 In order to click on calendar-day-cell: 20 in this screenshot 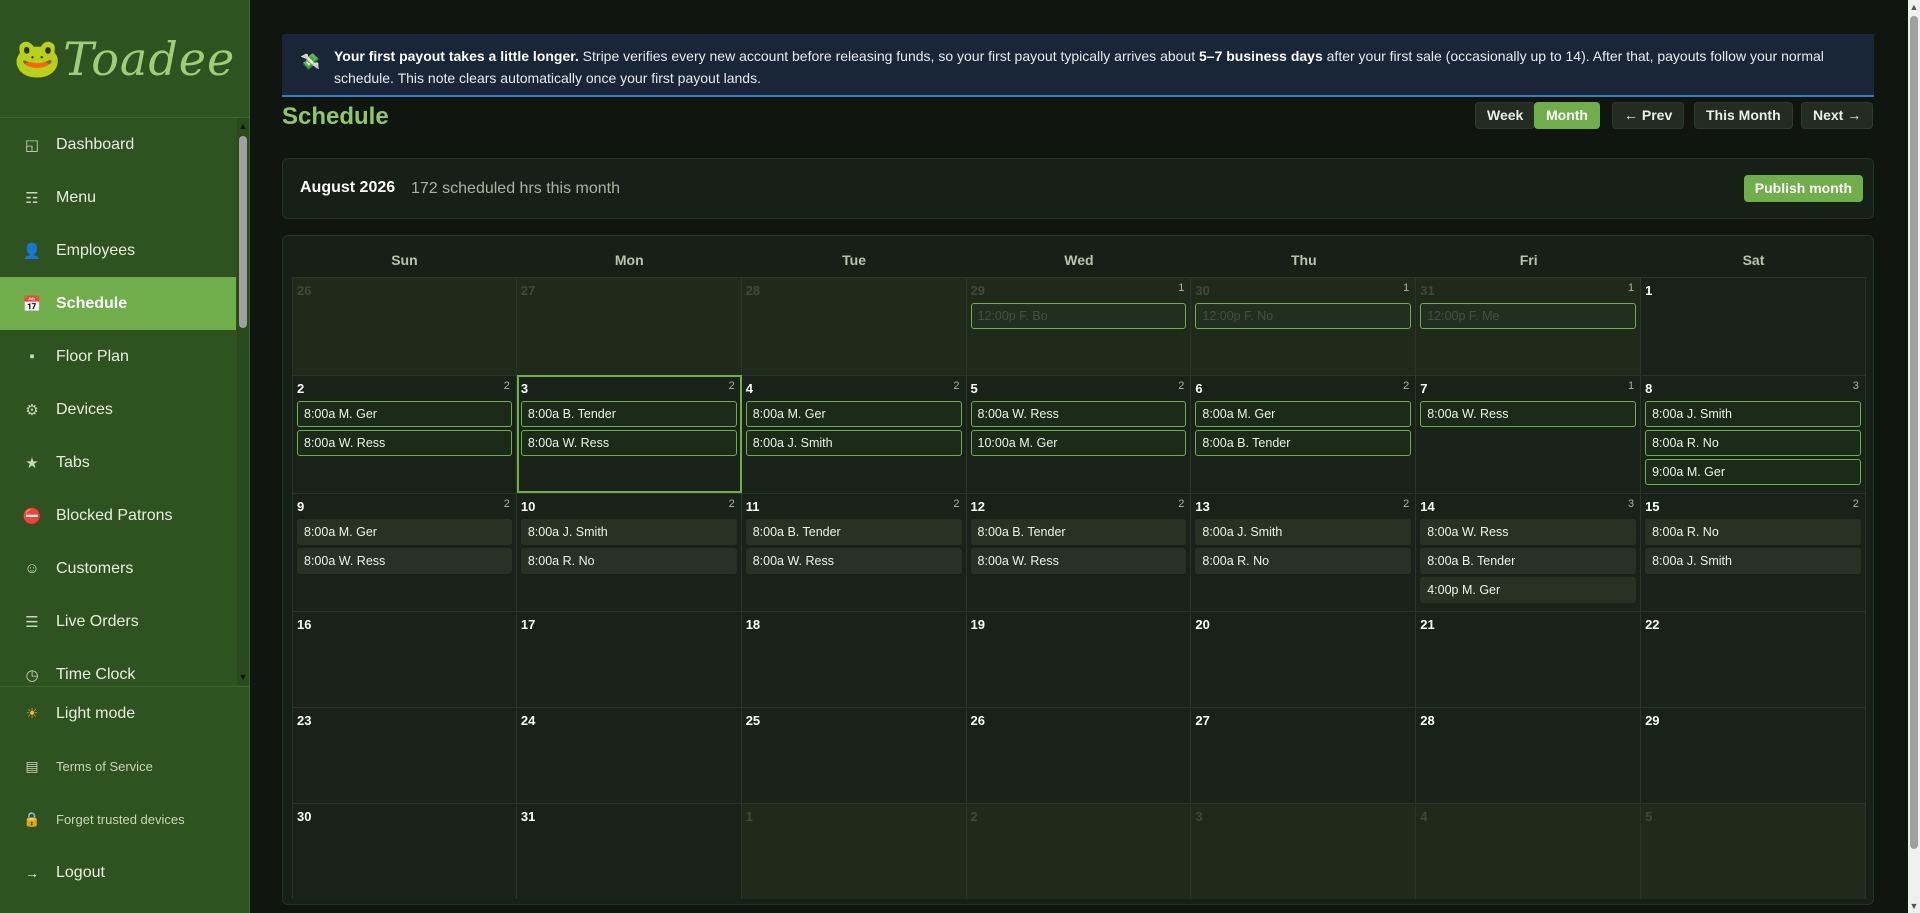, I will do `click(1304, 659)`.